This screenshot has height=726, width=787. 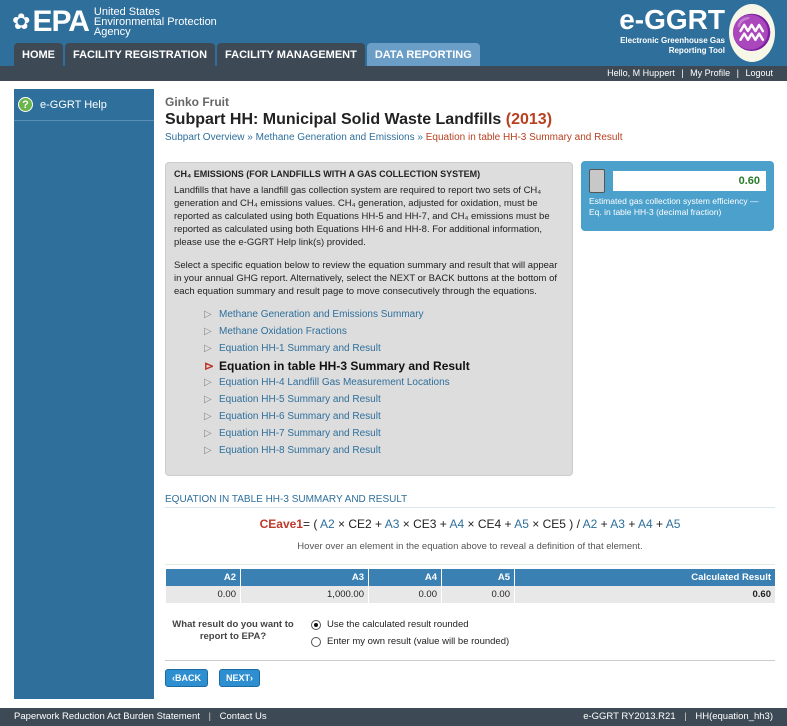 What do you see at coordinates (240, 678) in the screenshot?
I see `next-button: NEXT›` at bounding box center [240, 678].